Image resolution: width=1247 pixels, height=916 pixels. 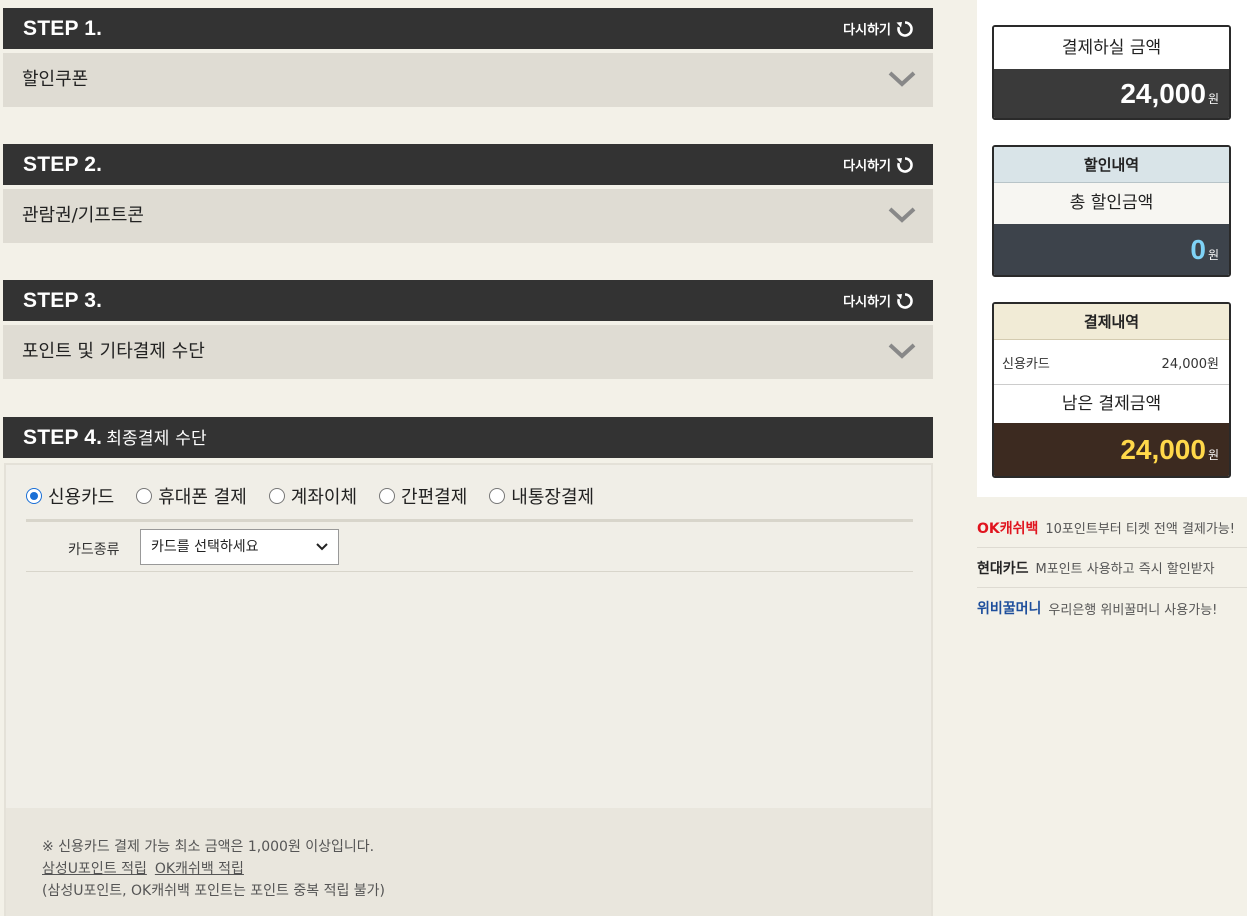 I want to click on step3-points-row: 포인트 및 기타결제 수단, so click(x=468, y=352).